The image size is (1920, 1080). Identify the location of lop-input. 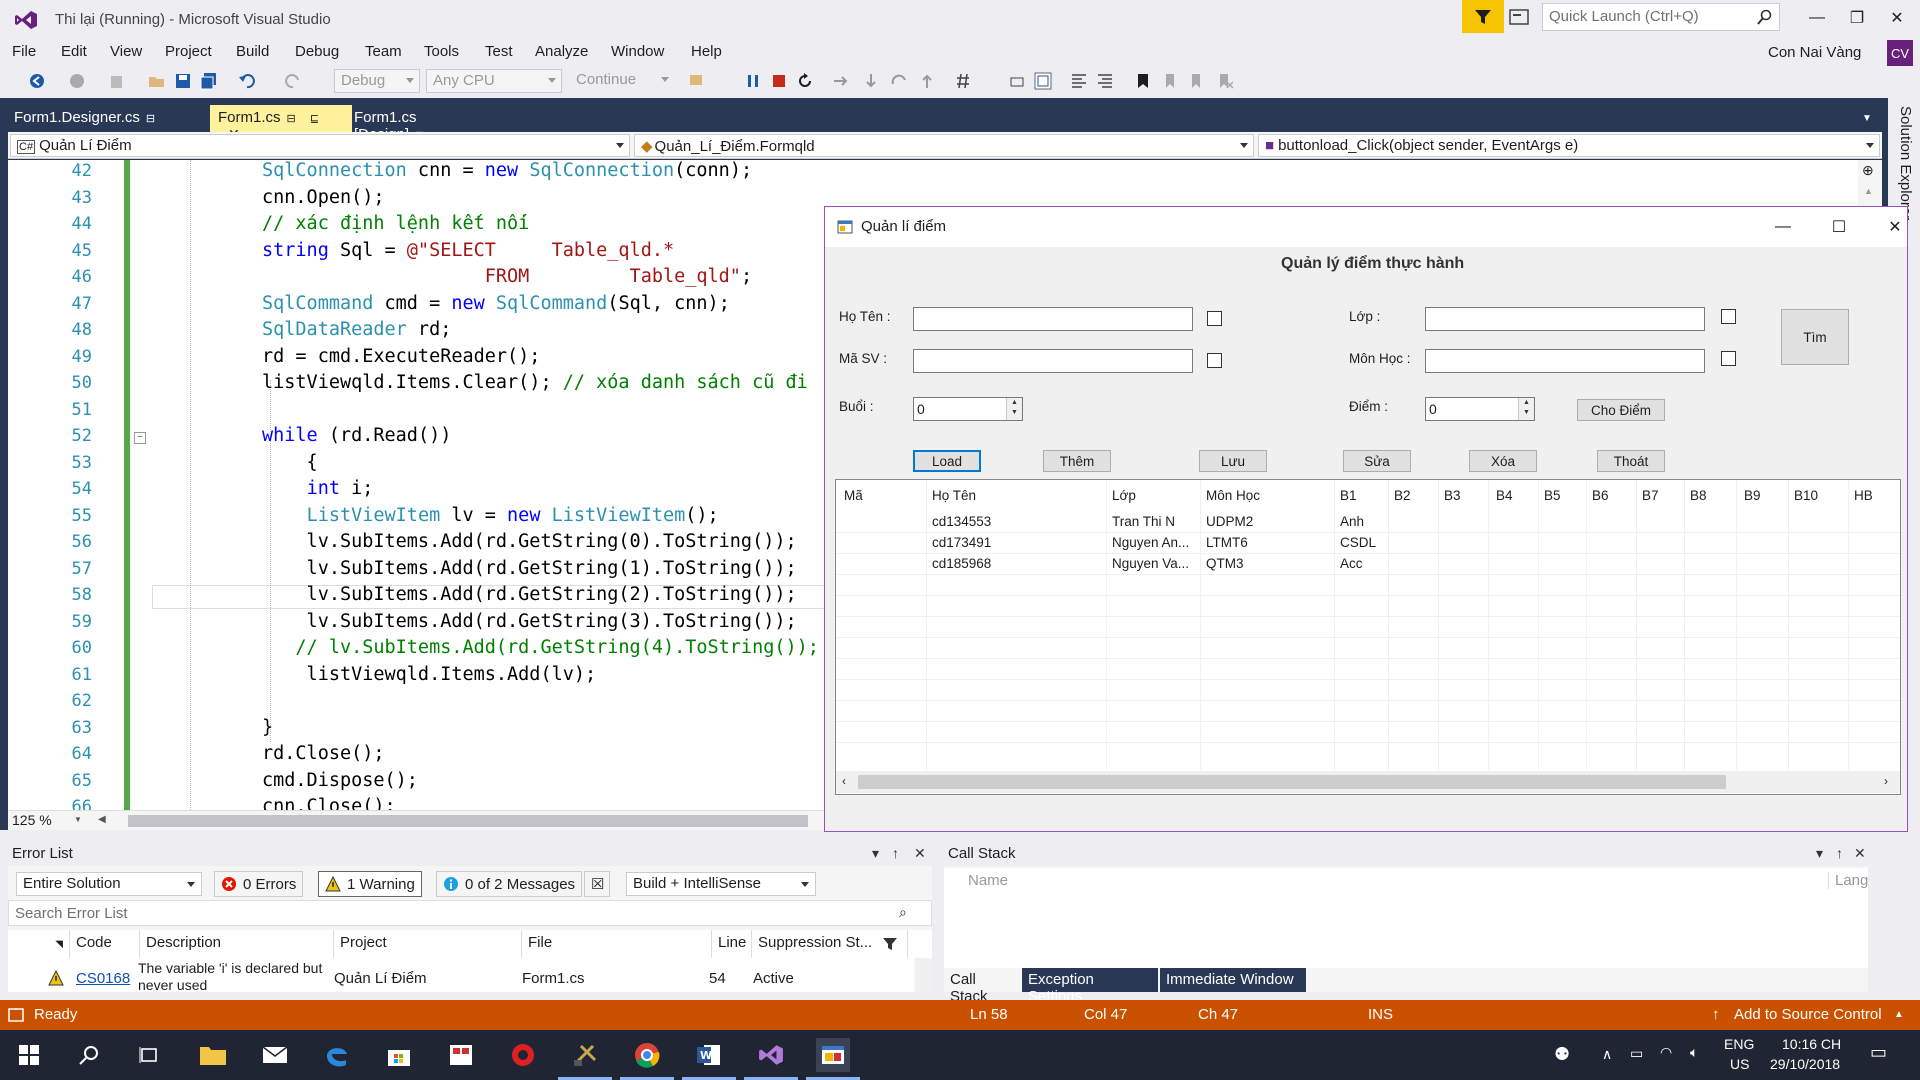
(1565, 319).